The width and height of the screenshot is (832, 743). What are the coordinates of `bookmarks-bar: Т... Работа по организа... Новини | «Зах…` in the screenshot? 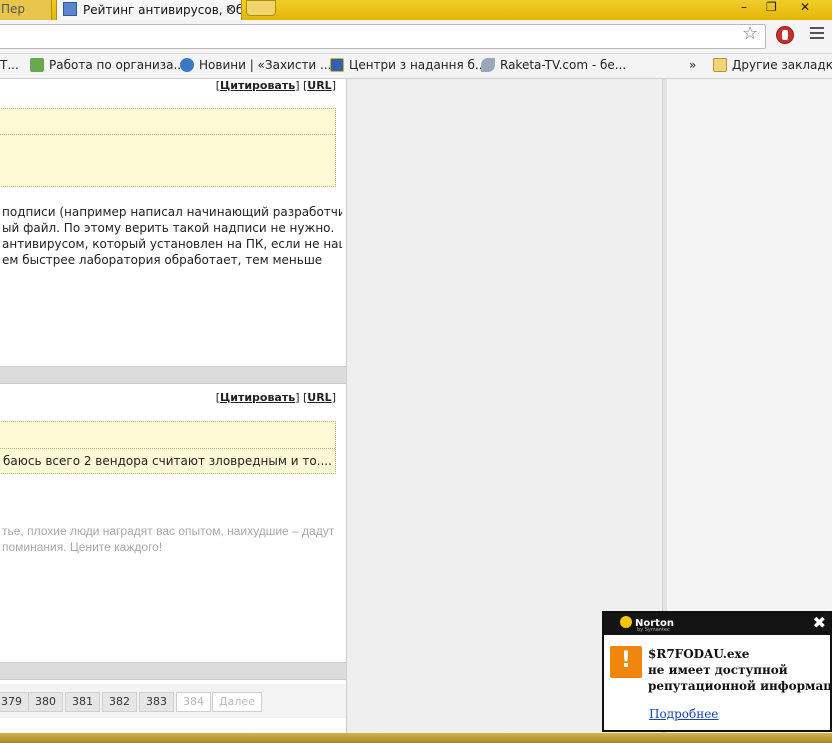 It's located at (416, 66).